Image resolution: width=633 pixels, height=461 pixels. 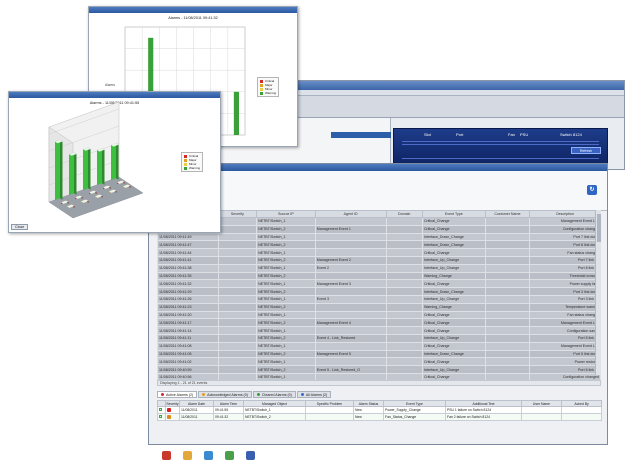 I want to click on table-cell: Temperature warning, so click(x=565, y=307).